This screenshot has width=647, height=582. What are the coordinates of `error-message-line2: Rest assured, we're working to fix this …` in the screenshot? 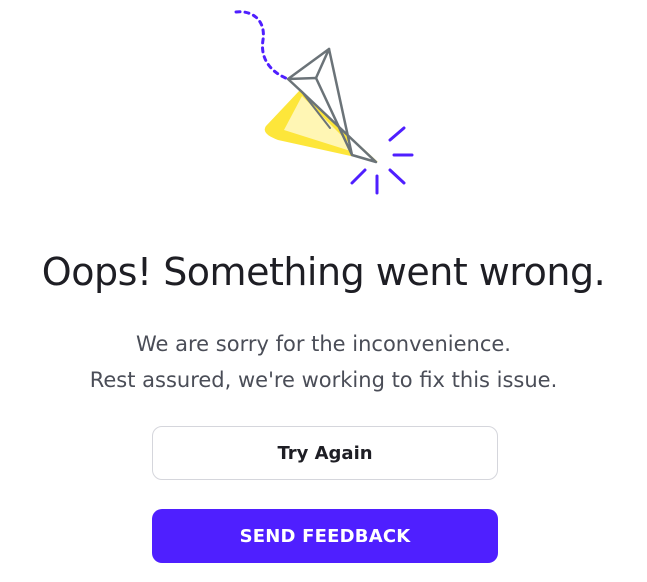 It's located at (323, 380).